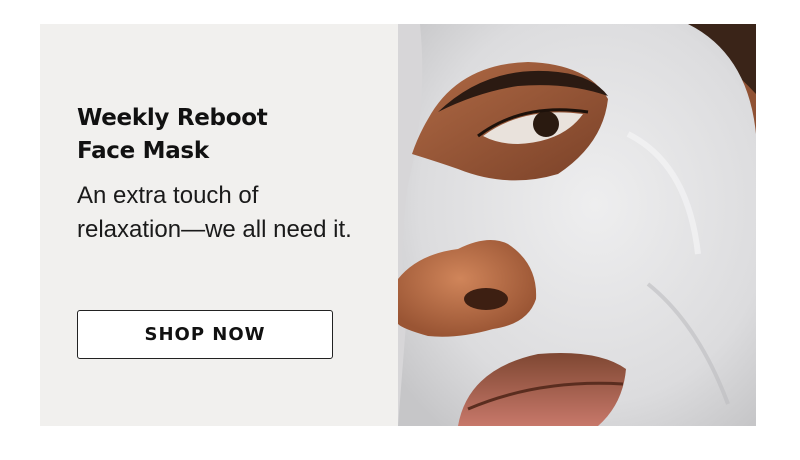  I want to click on iris, so click(546, 124).